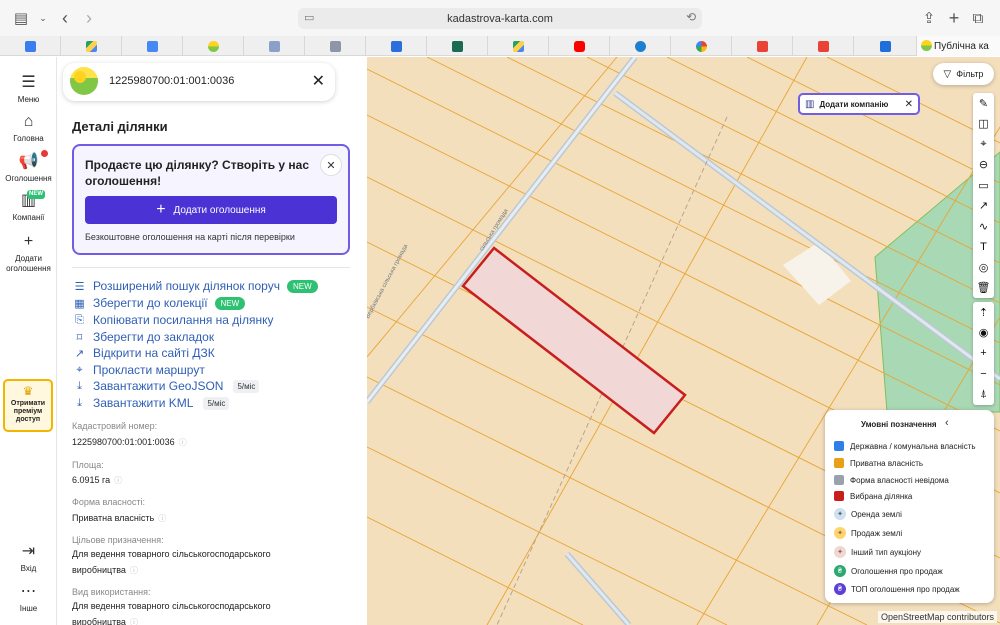 Image resolution: width=1000 pixels, height=625 pixels. I want to click on marker-icon: ⌖, so click(983, 144).